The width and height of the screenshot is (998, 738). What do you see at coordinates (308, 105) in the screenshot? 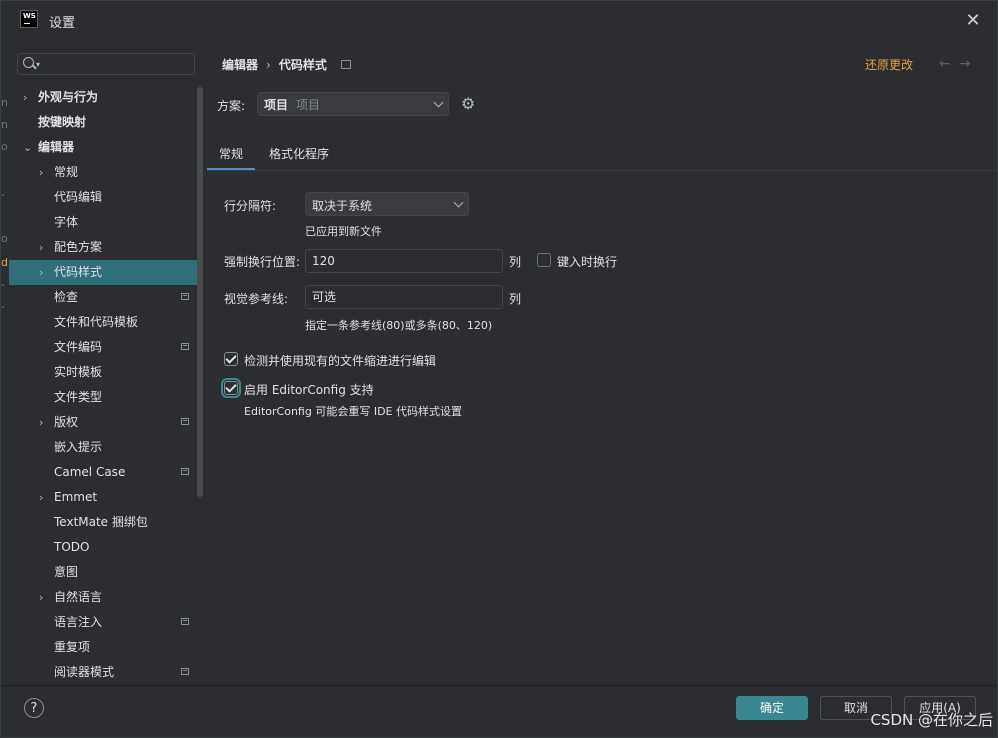
I see `scheme-sub: 项目` at bounding box center [308, 105].